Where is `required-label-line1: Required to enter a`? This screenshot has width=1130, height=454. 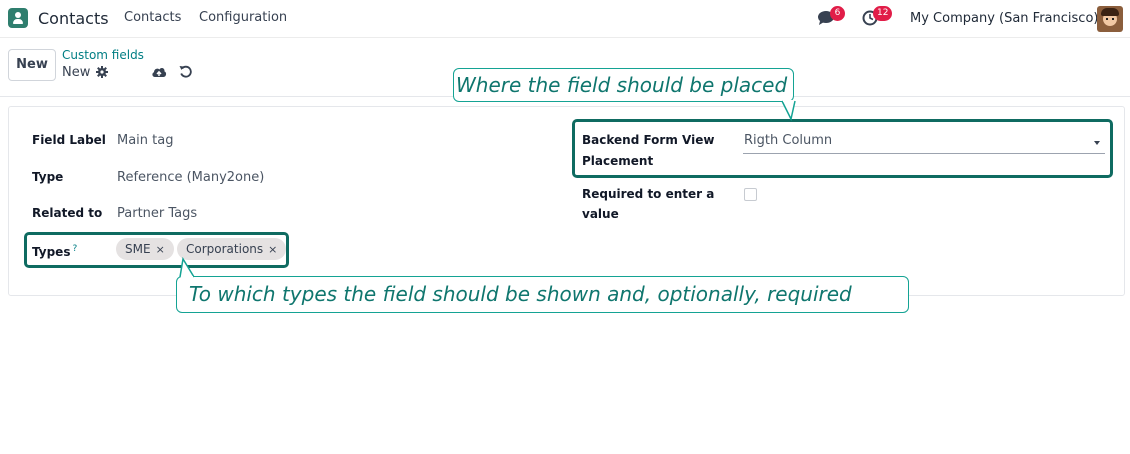 required-label-line1: Required to enter a is located at coordinates (648, 194).